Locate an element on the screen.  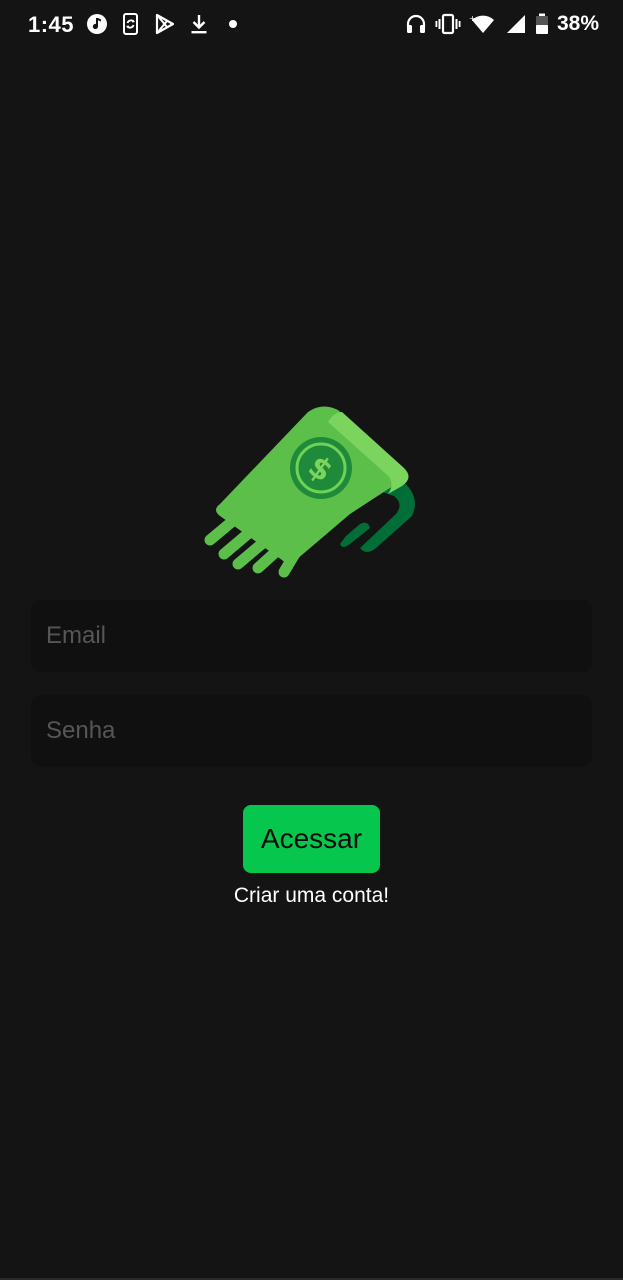
login-button: Acessar is located at coordinates (311, 839).